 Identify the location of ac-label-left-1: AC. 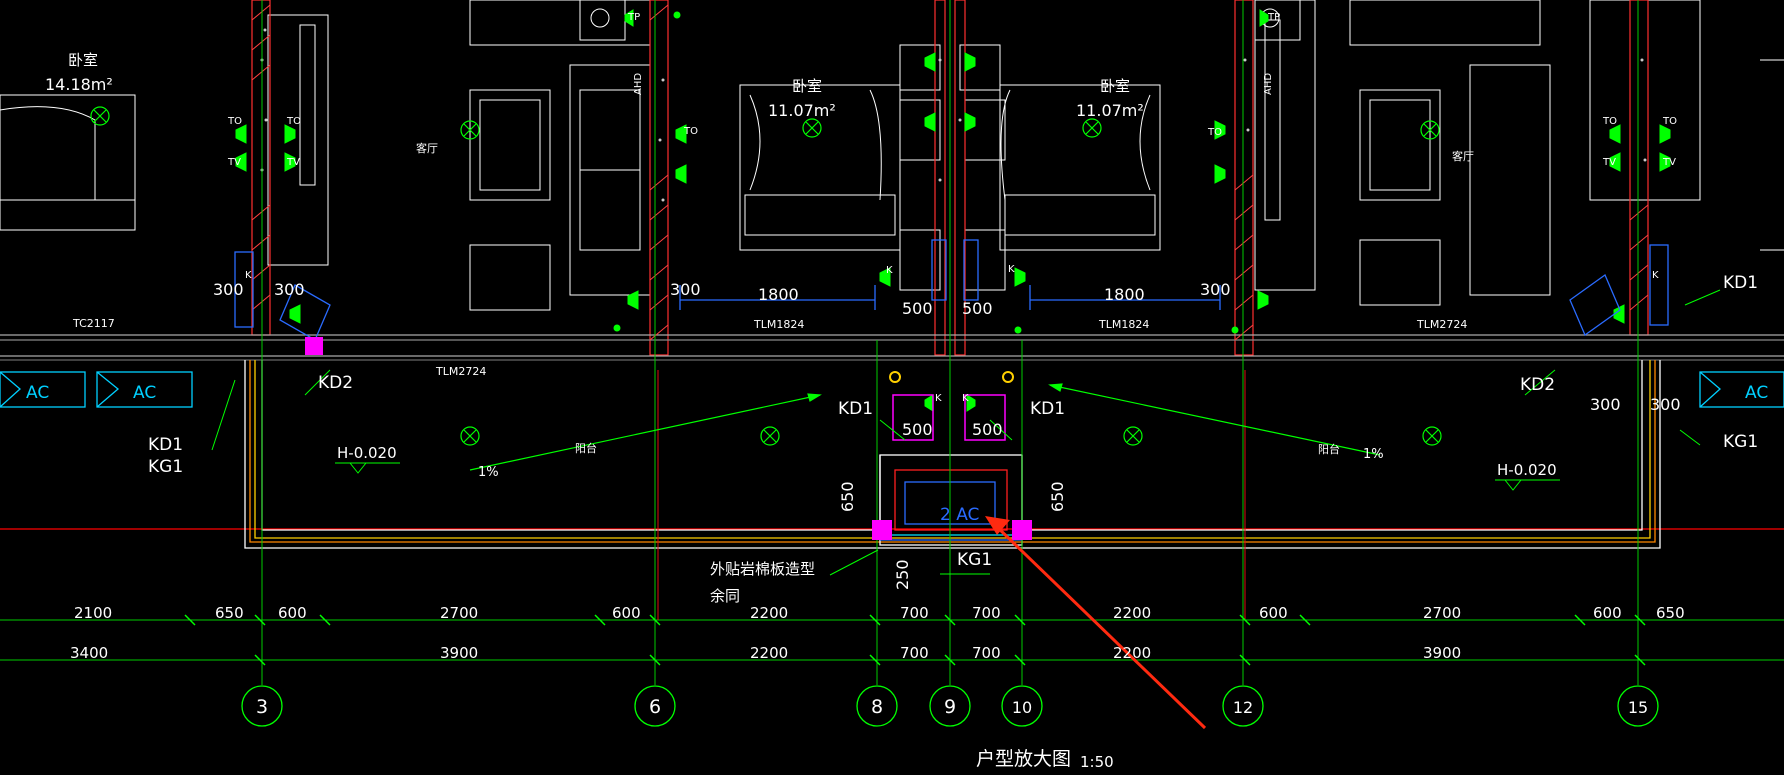
(37, 393).